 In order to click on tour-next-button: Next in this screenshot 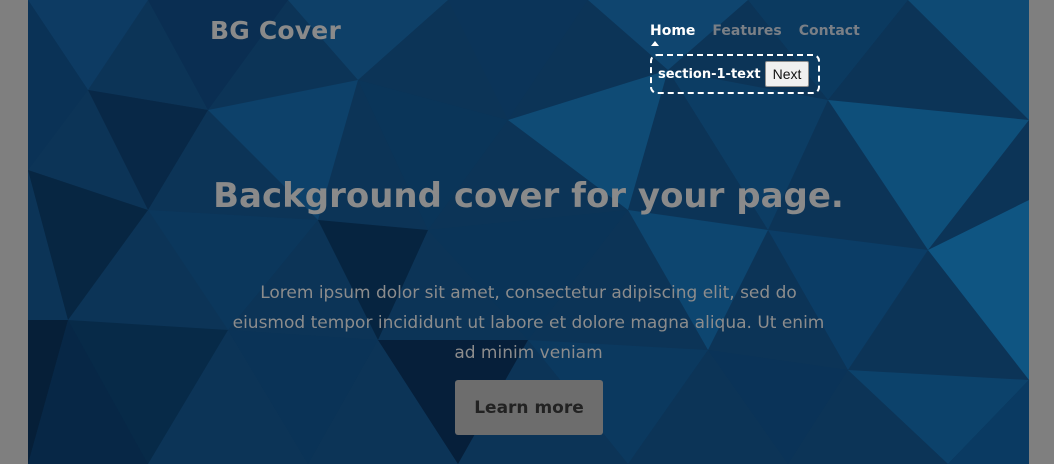, I will do `click(787, 74)`.